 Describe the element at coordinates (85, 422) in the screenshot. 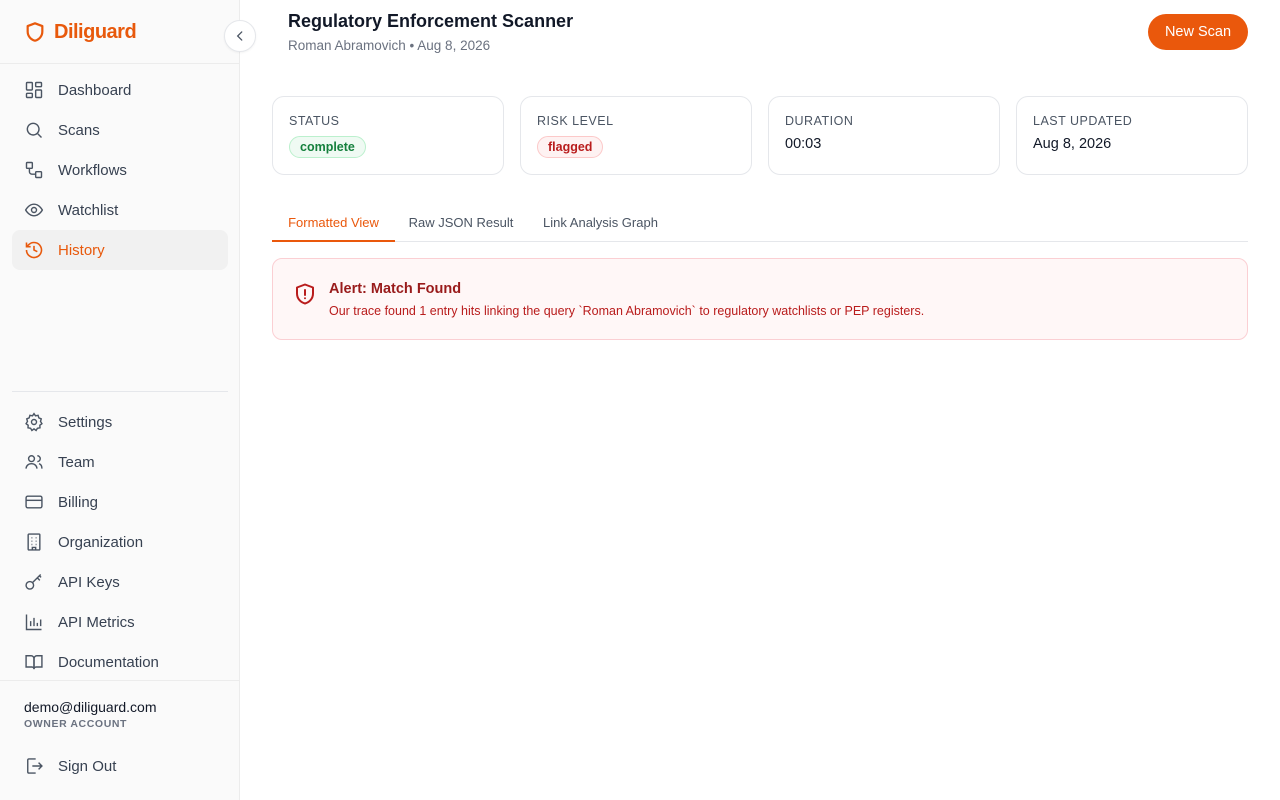

I see `sidebar-item-label: Settings` at that location.